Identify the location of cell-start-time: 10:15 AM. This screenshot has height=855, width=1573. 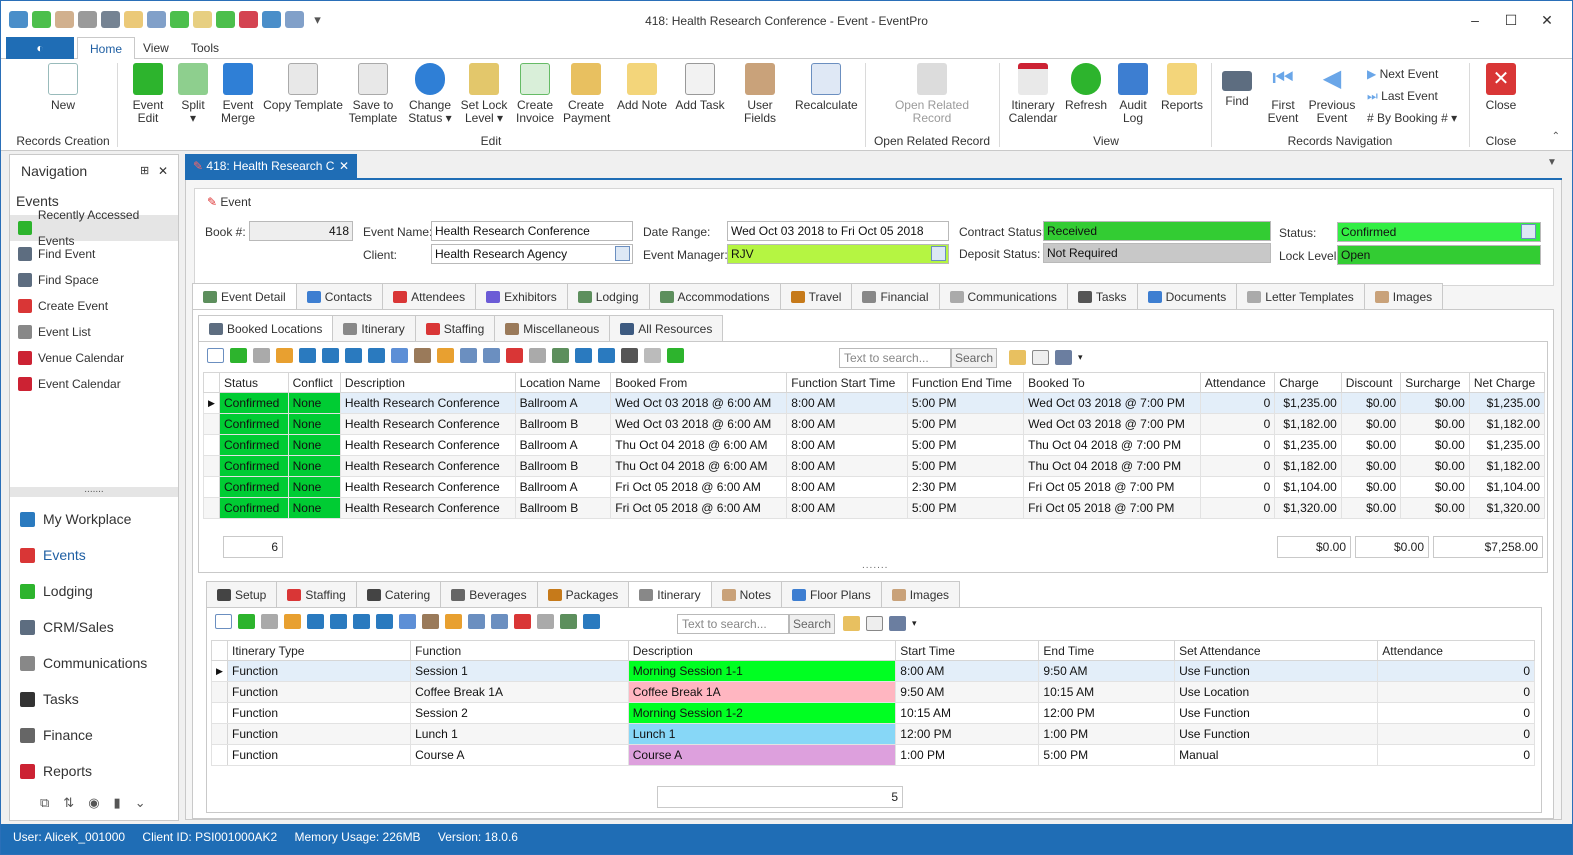
(967, 713).